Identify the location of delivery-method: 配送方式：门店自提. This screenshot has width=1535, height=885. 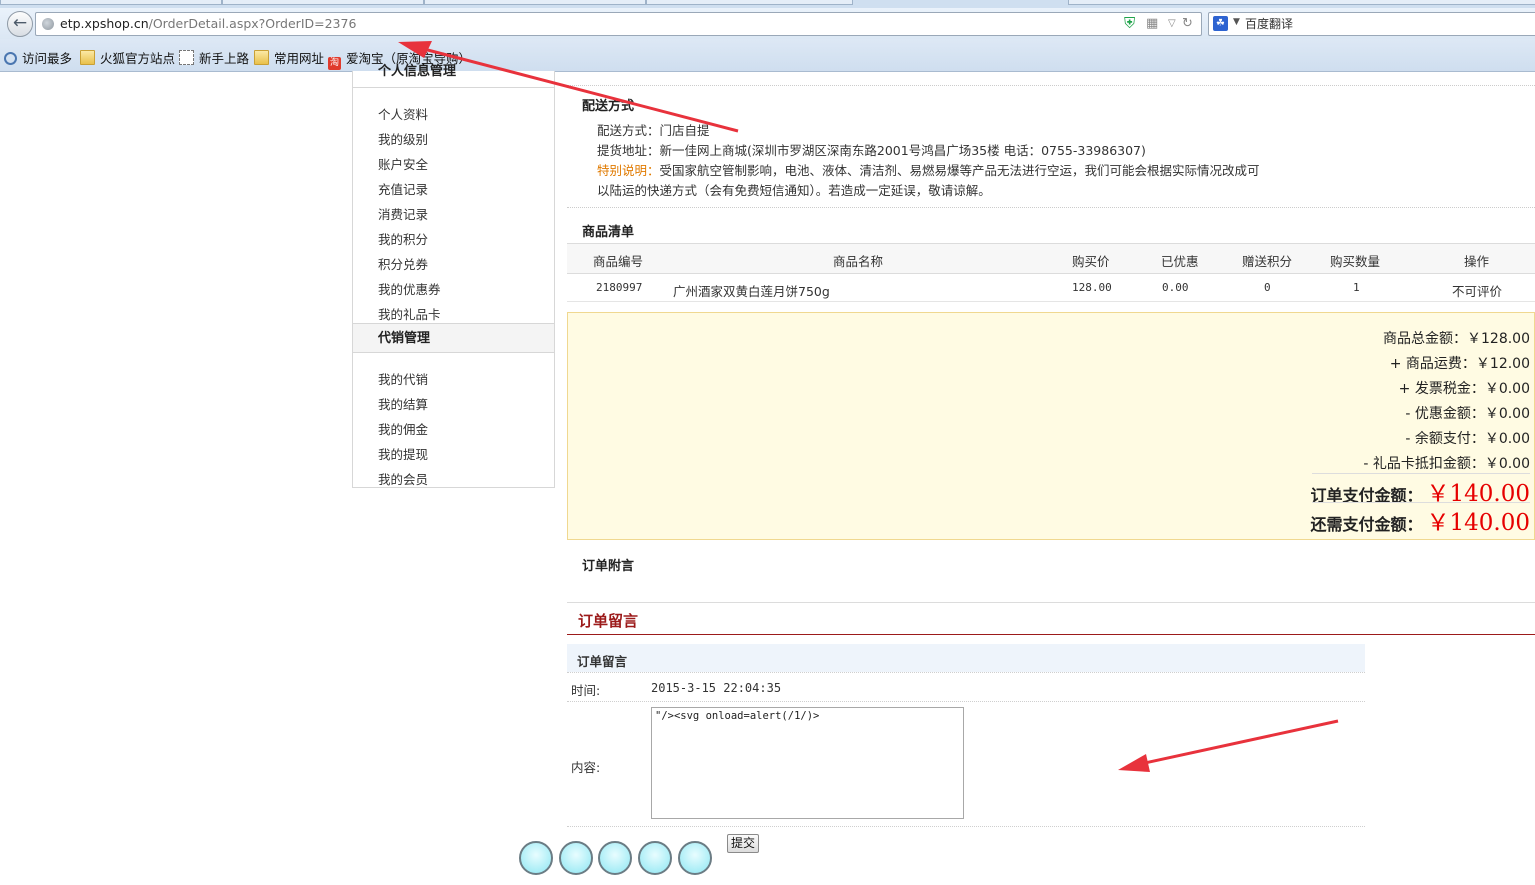
(653, 130).